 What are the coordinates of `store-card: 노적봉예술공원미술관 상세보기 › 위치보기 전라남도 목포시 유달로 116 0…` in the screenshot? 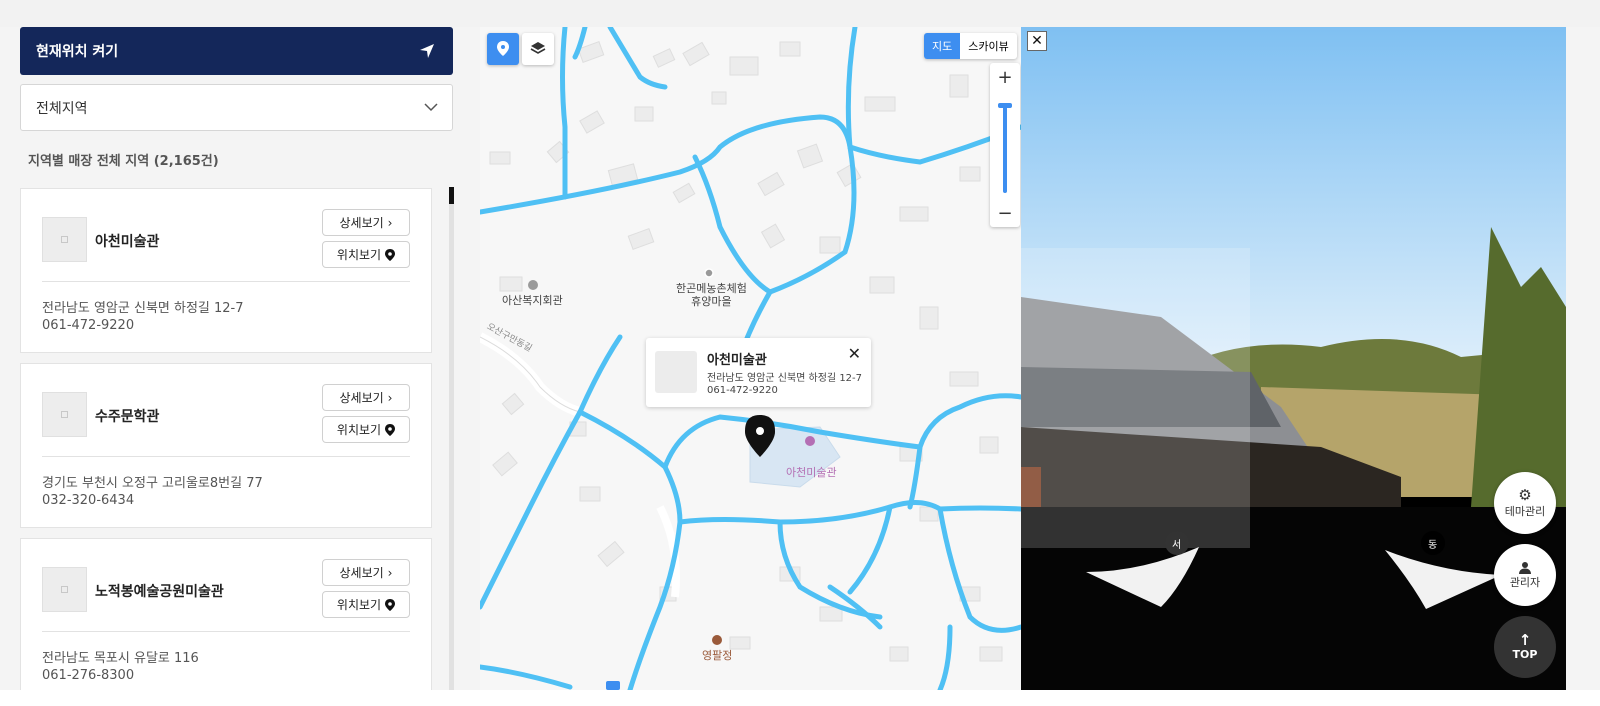 It's located at (226, 620).